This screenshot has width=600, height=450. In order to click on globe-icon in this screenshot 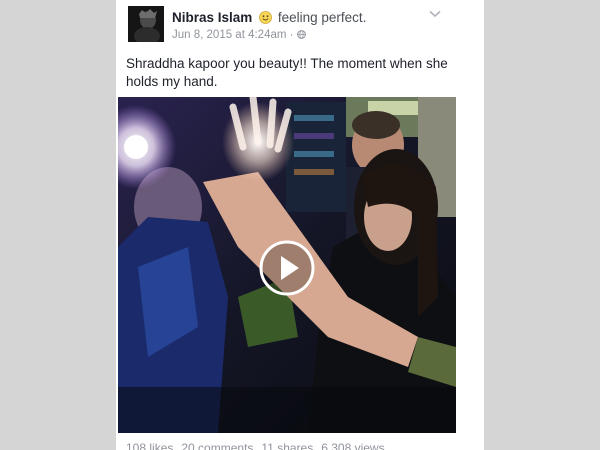, I will do `click(301, 34)`.